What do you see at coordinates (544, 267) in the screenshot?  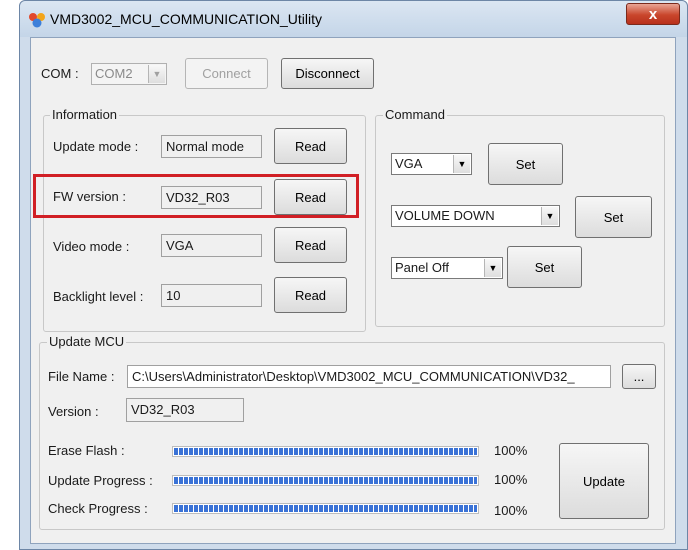 I see `set-panel-power-button: Set` at bounding box center [544, 267].